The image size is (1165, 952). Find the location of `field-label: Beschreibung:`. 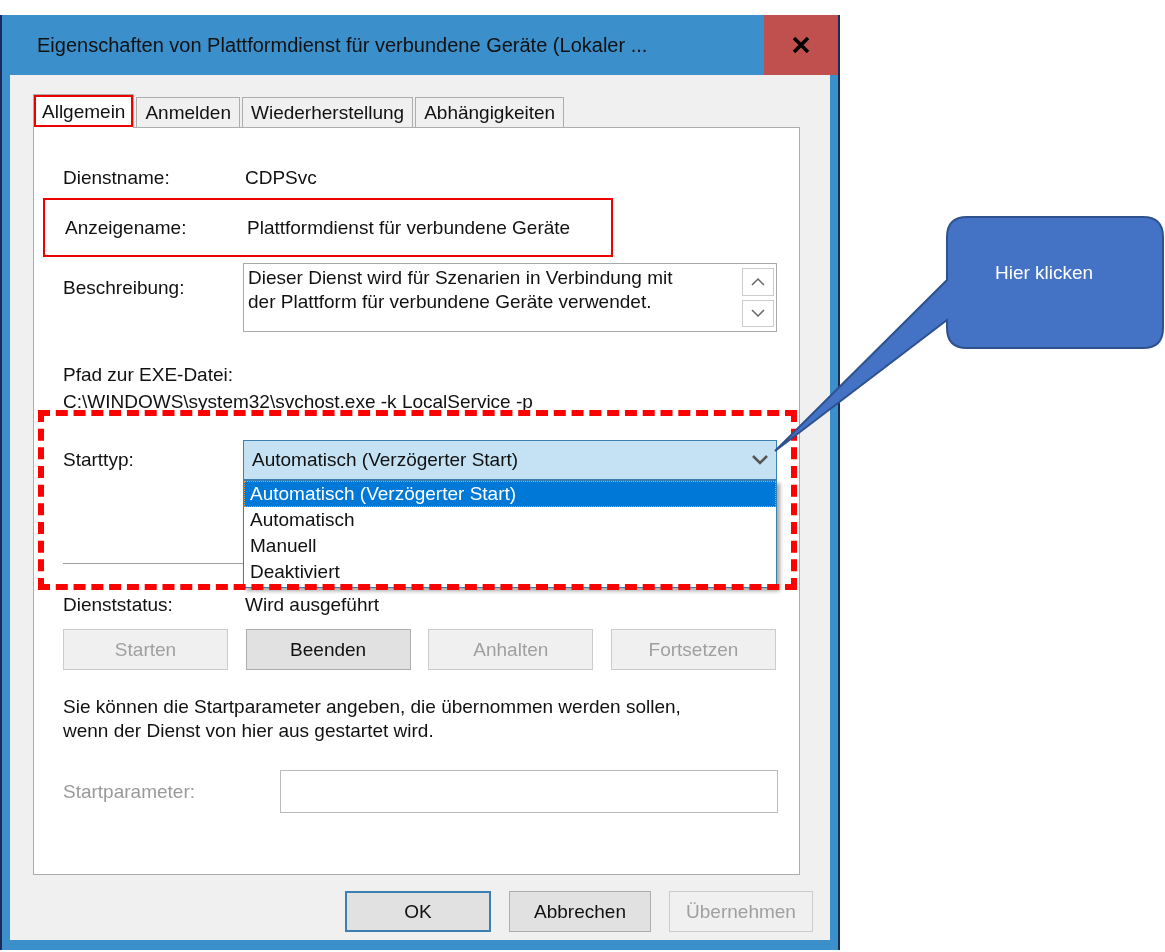

field-label: Beschreibung: is located at coordinates (124, 288).